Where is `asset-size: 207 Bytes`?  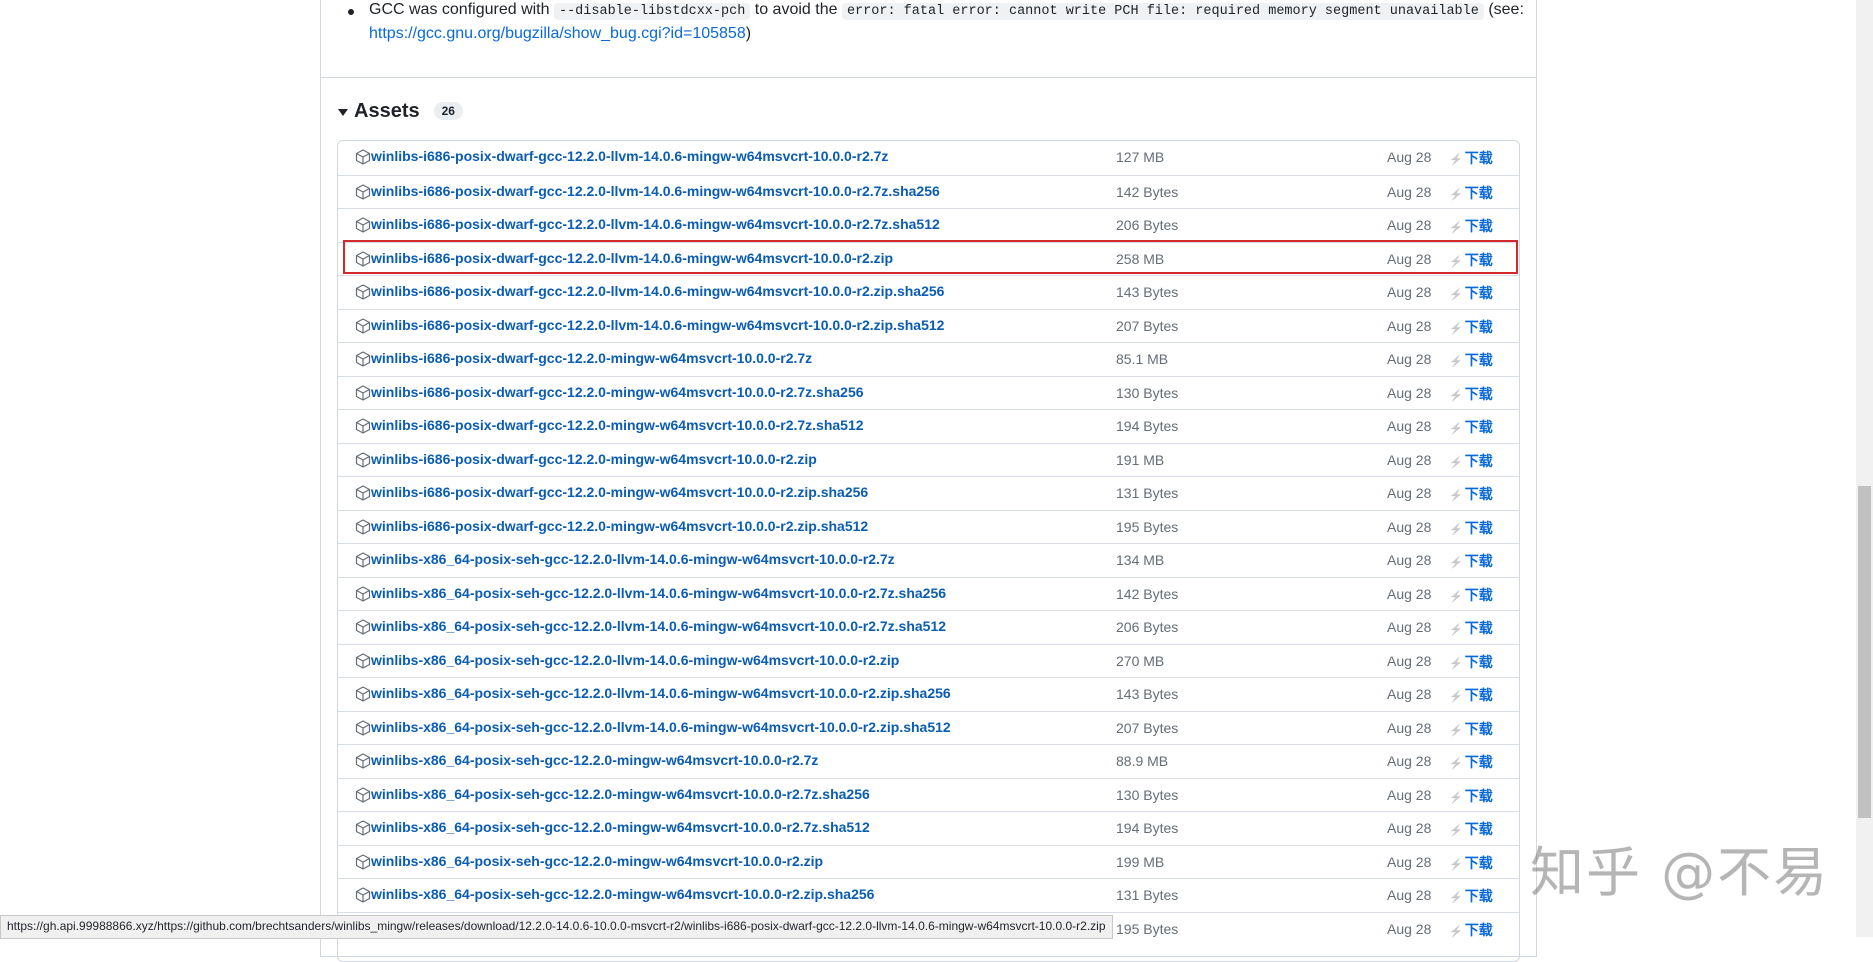 asset-size: 207 Bytes is located at coordinates (1147, 727).